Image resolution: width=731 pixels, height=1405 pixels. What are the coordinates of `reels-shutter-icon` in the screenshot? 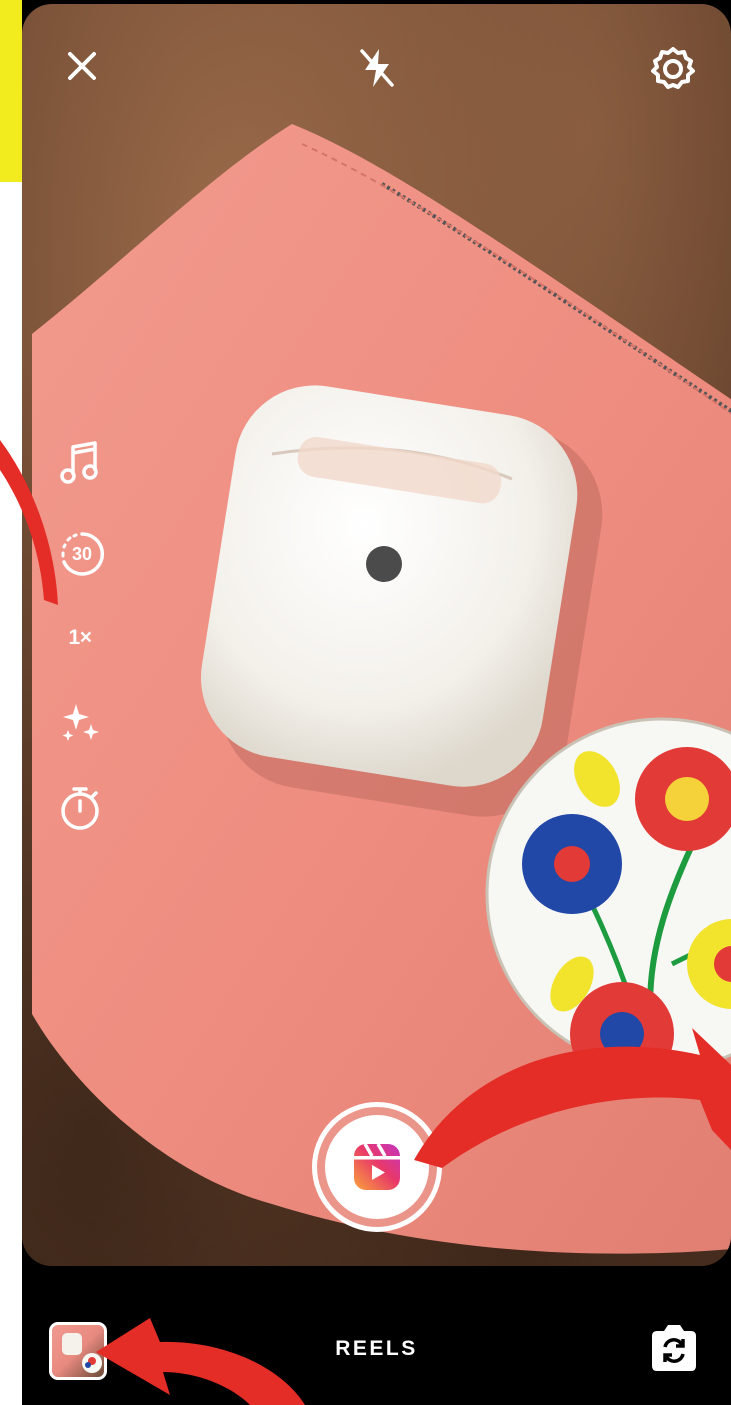 It's located at (377, 1166).